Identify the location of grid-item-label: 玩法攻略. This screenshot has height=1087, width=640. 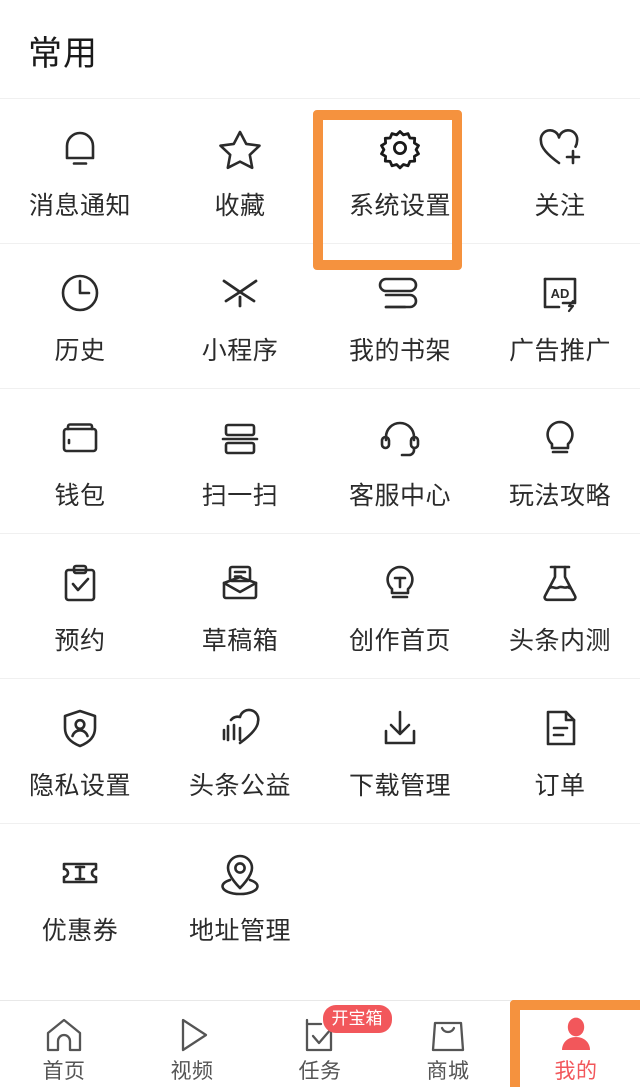
(559, 496).